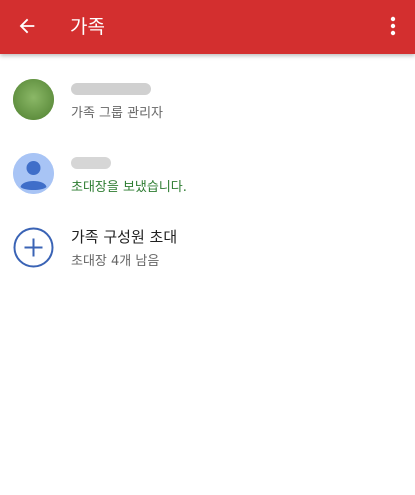 The width and height of the screenshot is (415, 495). I want to click on list-item-member-invited: 초대장을 보냈습니다., so click(207, 176).